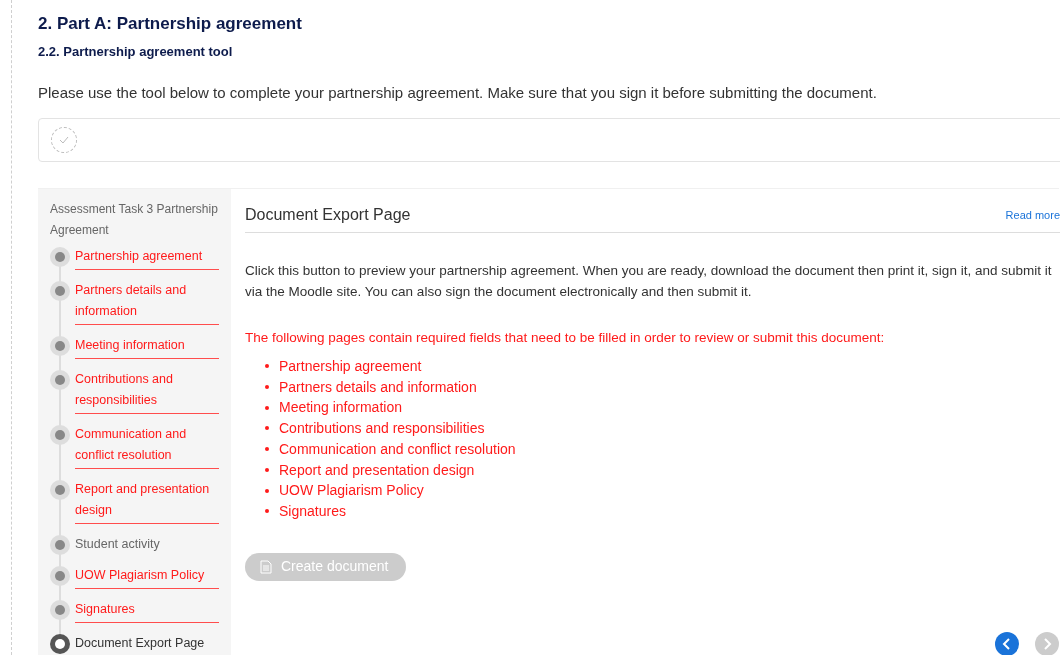 Image resolution: width=1060 pixels, height=655 pixels. Describe the element at coordinates (64, 140) in the screenshot. I see `check-icon` at that location.